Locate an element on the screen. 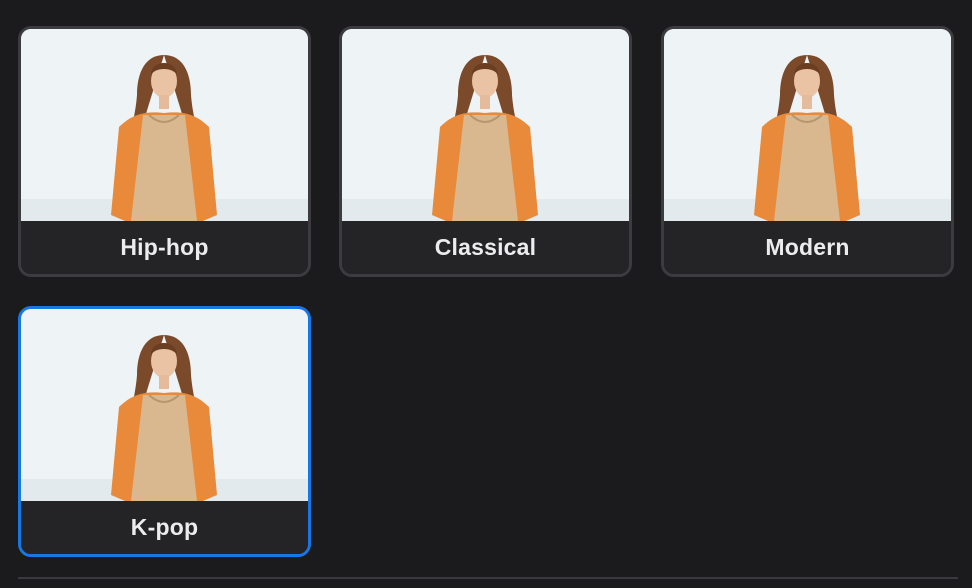 The width and height of the screenshot is (972, 588). style-card-modern: Modern is located at coordinates (807, 151).